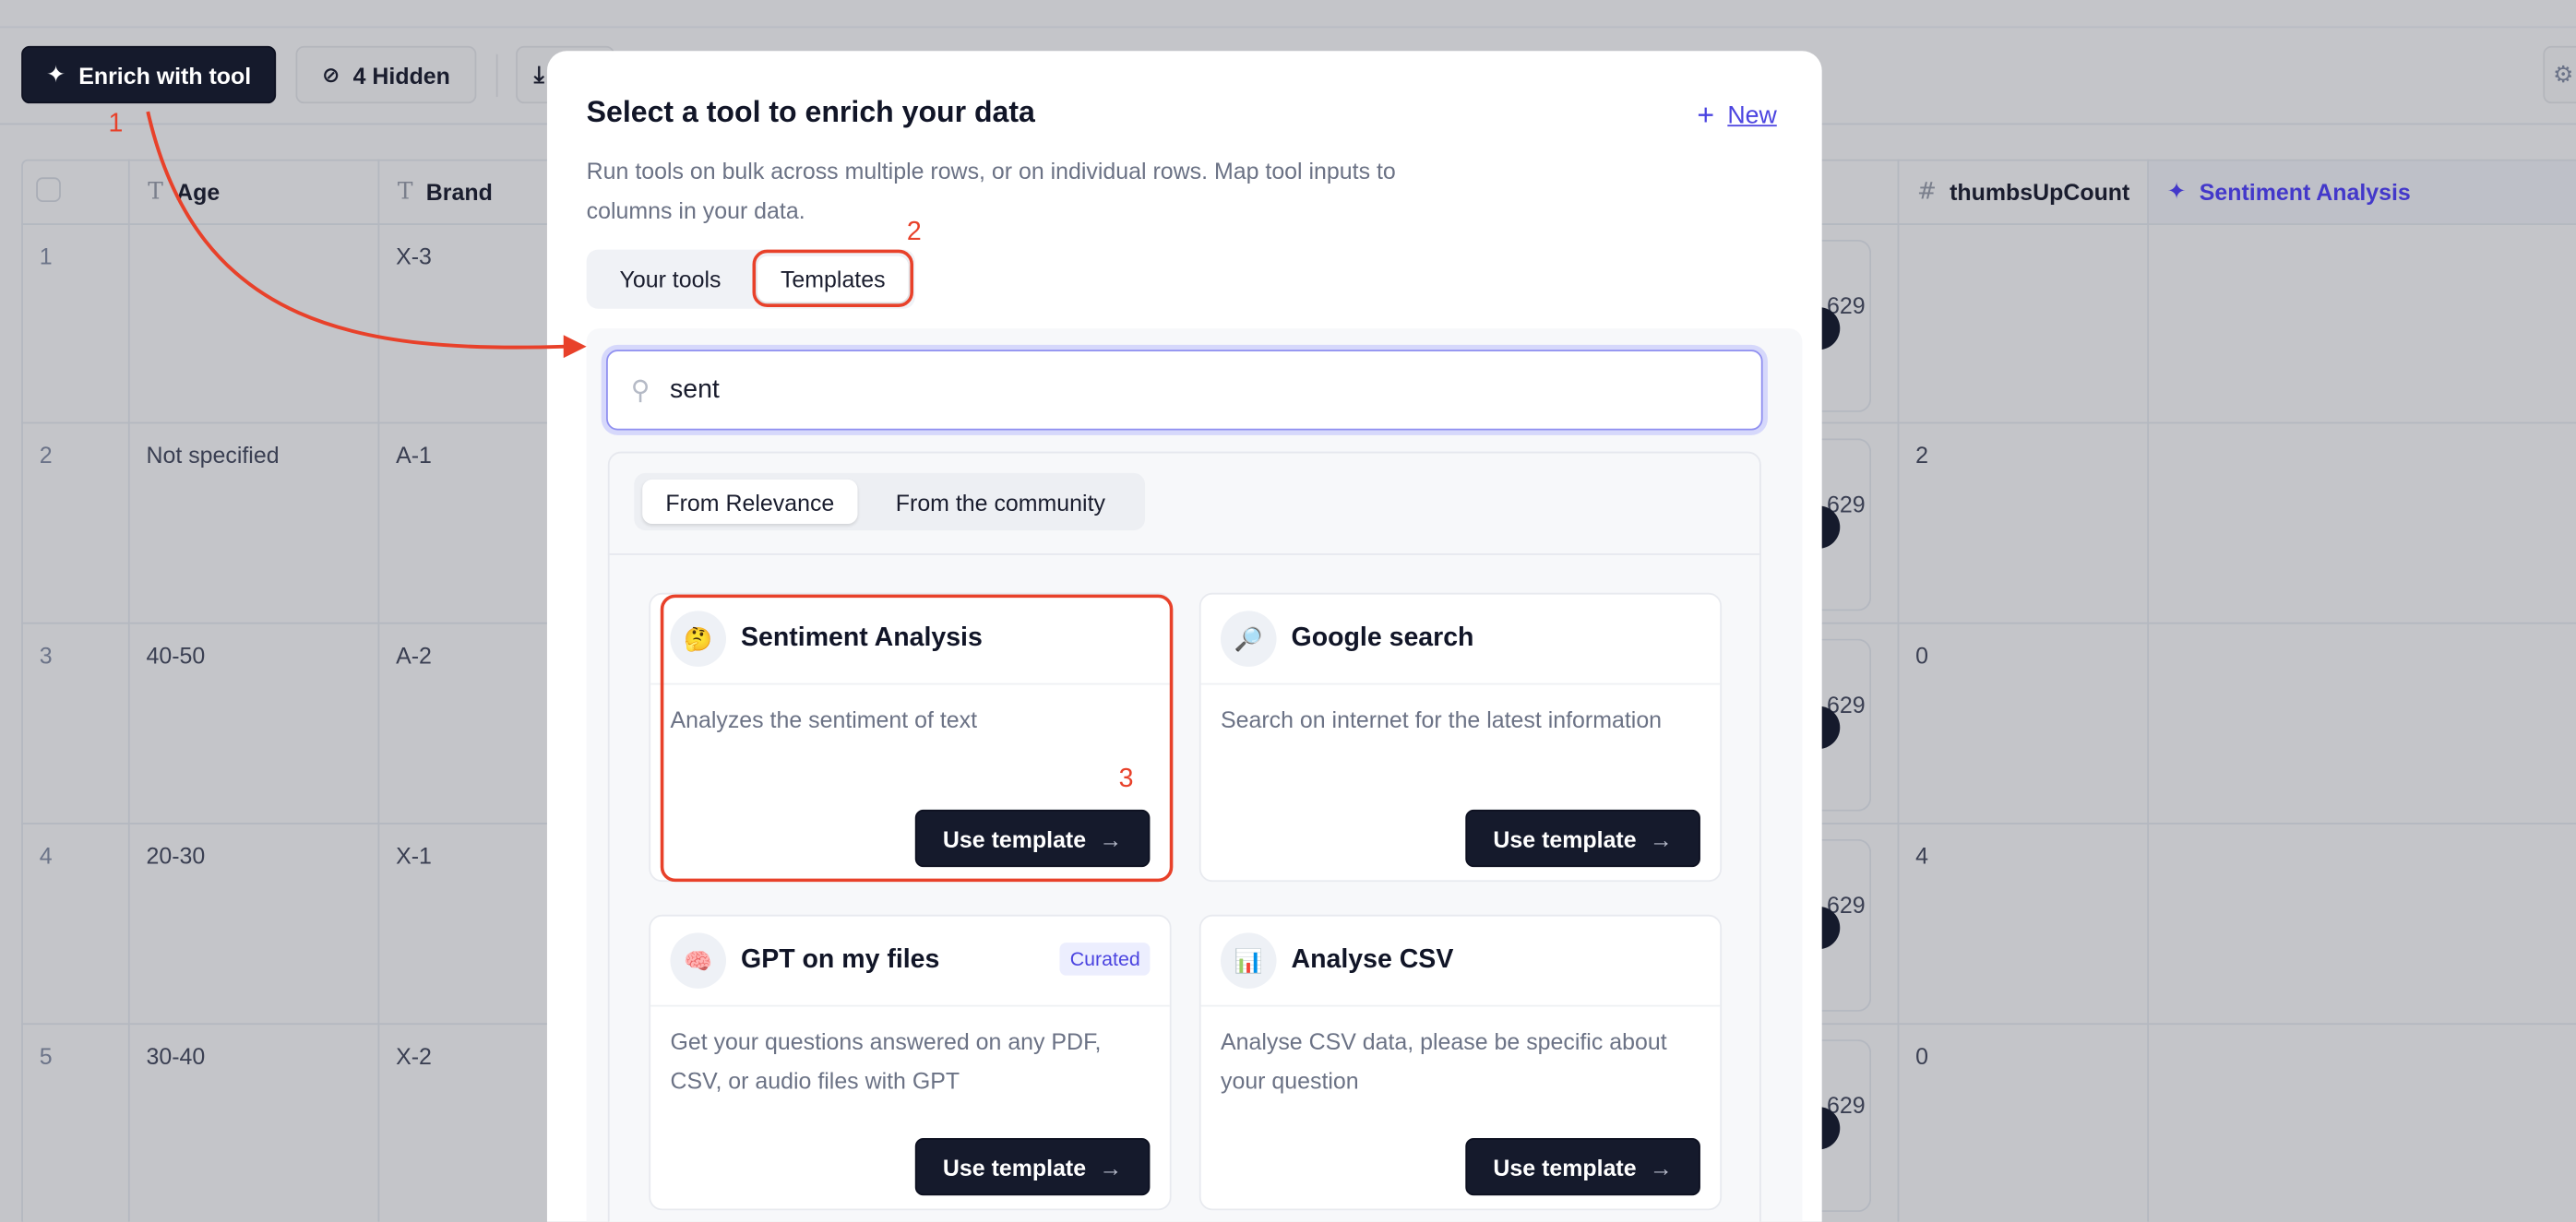 The width and height of the screenshot is (2576, 1222). I want to click on annotation-arrow, so click(366, 235).